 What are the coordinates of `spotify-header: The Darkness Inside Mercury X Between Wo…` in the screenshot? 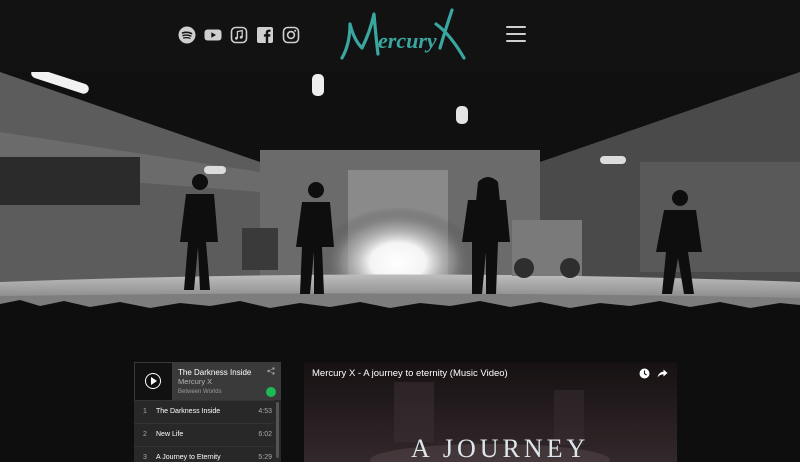 It's located at (207, 381).